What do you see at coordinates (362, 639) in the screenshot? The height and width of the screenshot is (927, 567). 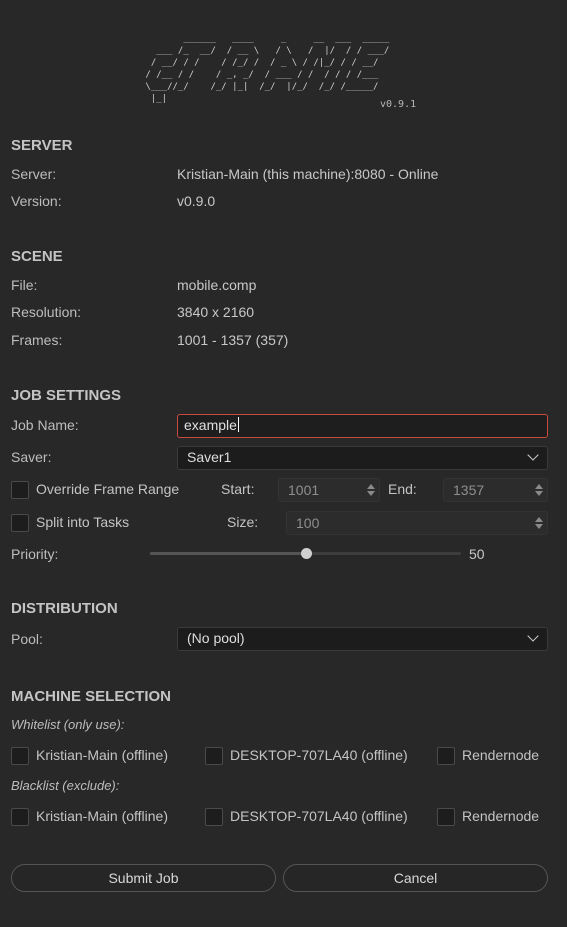 I see `pool-select: (No pool)` at bounding box center [362, 639].